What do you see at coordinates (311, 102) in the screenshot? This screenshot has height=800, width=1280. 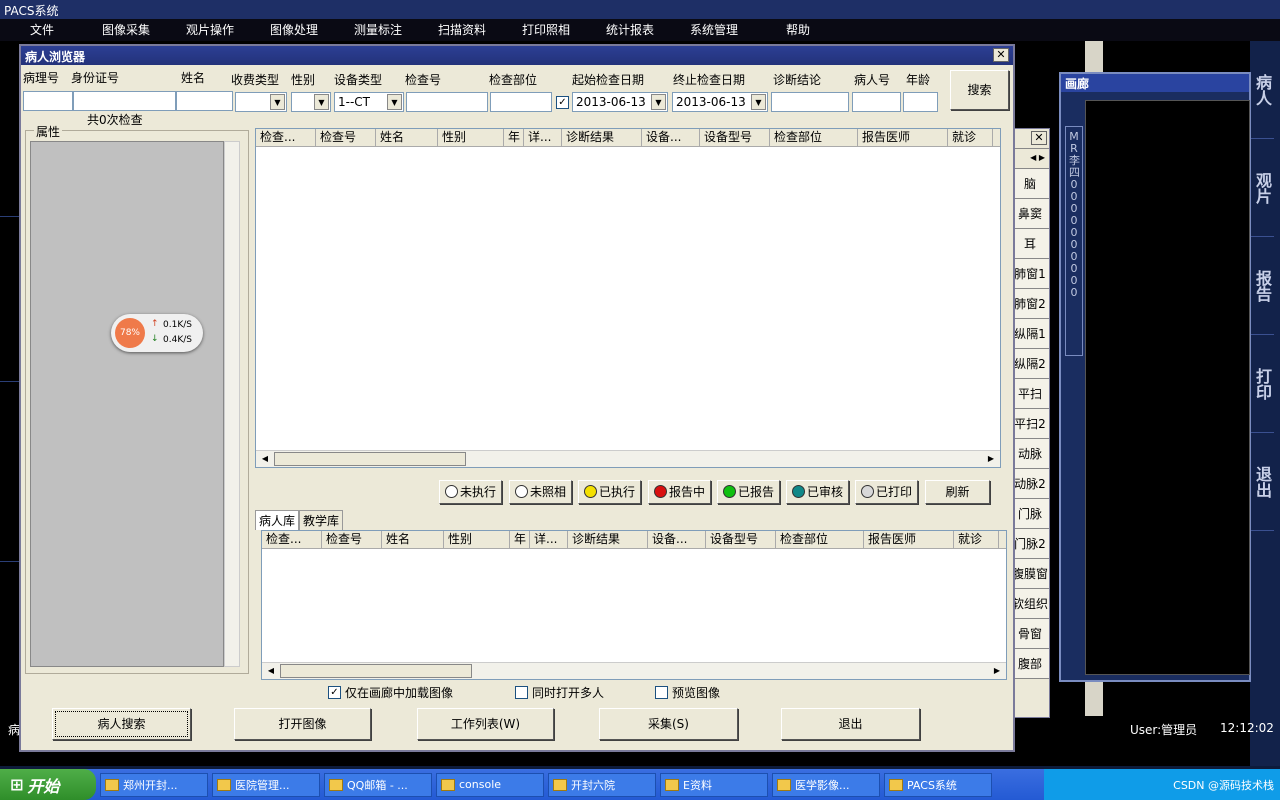 I see `gender-select: ▼` at bounding box center [311, 102].